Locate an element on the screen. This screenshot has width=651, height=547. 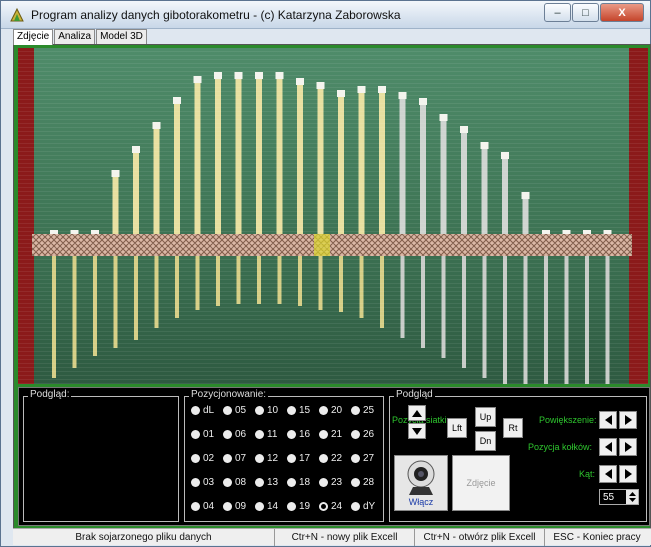
position-radio-20: 20 is located at coordinates (330, 410).